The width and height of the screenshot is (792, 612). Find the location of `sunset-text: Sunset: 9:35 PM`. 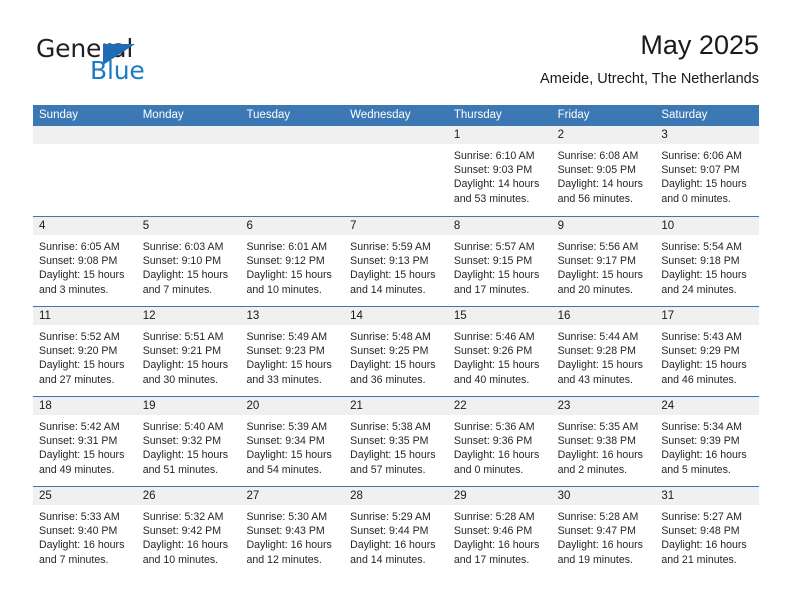

sunset-text: Sunset: 9:35 PM is located at coordinates (389, 441).